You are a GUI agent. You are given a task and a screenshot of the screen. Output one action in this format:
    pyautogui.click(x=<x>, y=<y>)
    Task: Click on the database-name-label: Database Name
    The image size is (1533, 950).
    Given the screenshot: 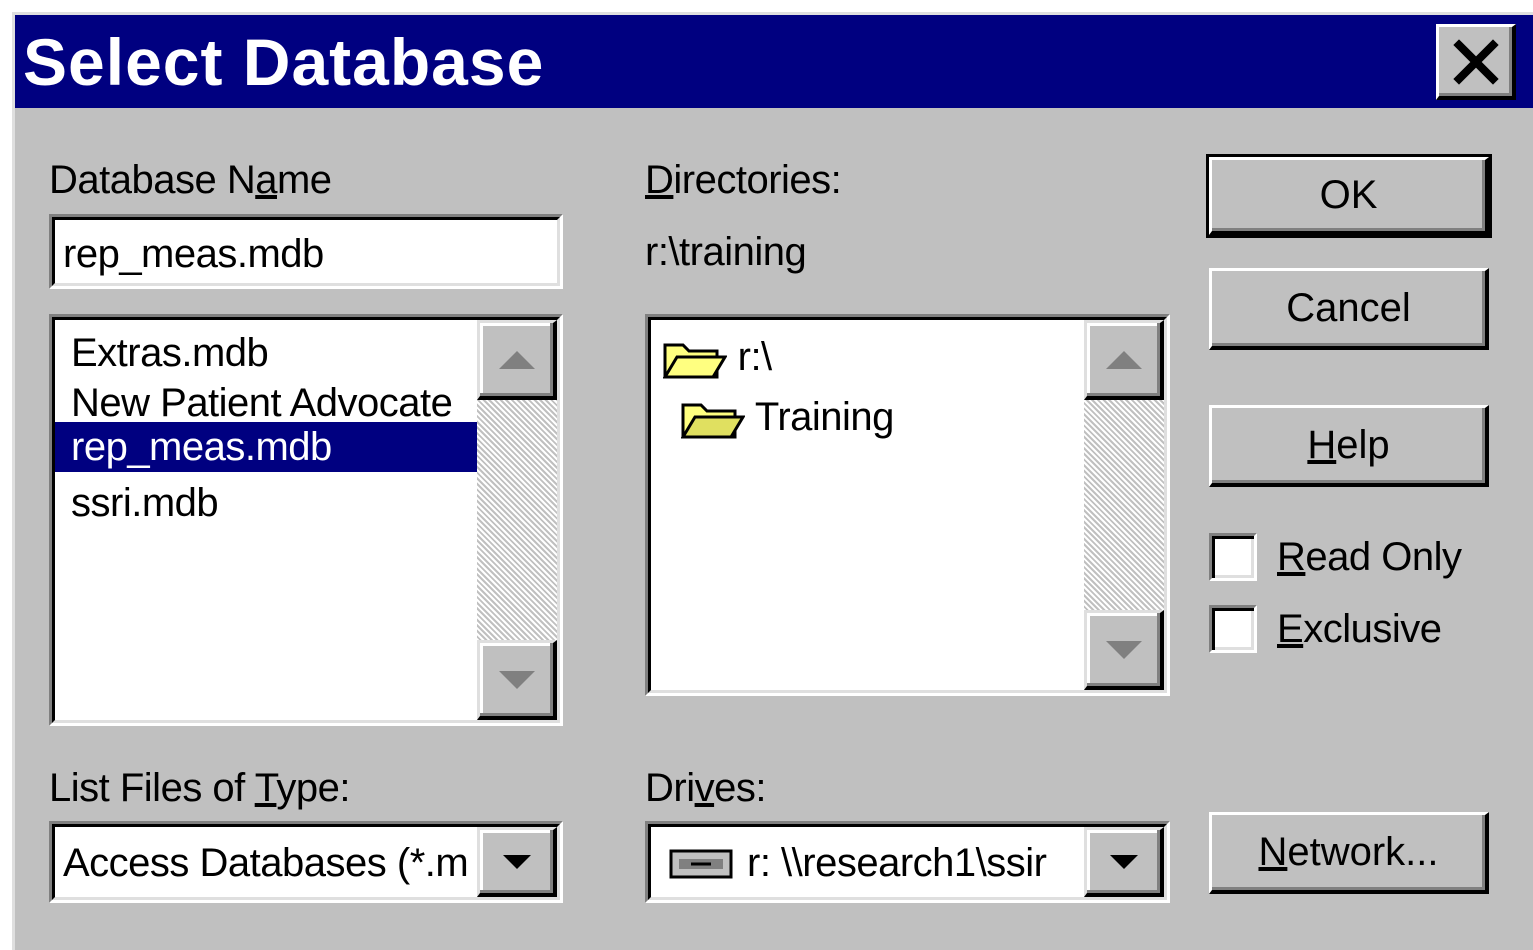 What is the action you would take?
    pyautogui.click(x=190, y=180)
    